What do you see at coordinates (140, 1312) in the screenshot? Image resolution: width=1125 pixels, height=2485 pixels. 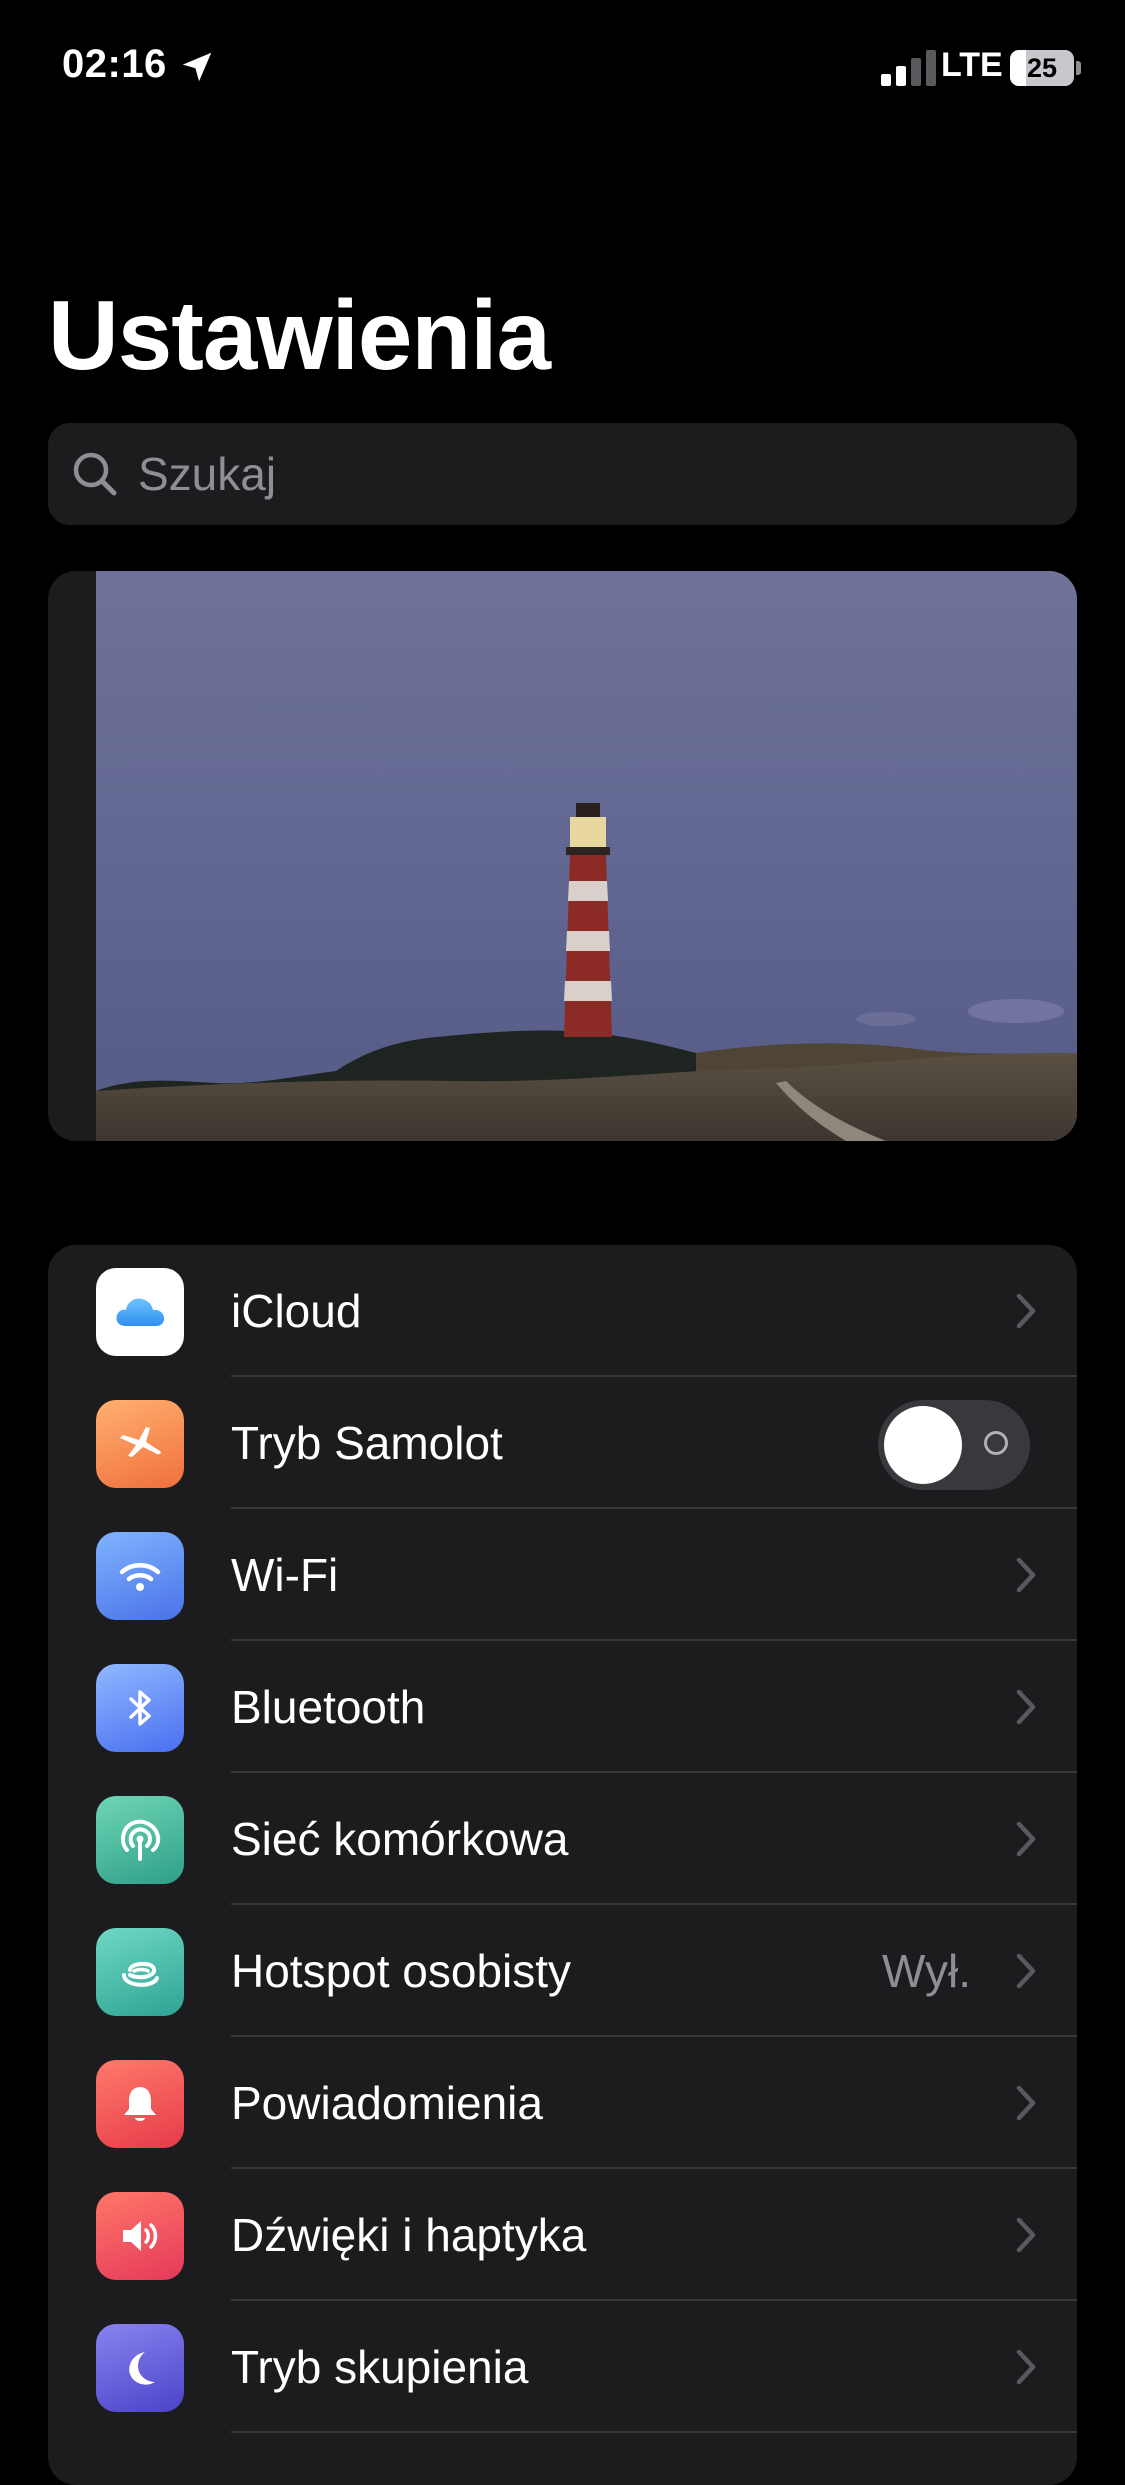 I see `icloud-icon` at bounding box center [140, 1312].